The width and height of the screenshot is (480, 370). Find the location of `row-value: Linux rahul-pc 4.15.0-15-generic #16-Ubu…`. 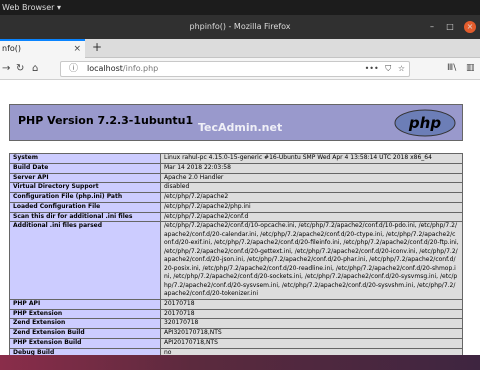

row-value: Linux rahul-pc 4.15.0-15-generic #16-Ubu… is located at coordinates (311, 158).